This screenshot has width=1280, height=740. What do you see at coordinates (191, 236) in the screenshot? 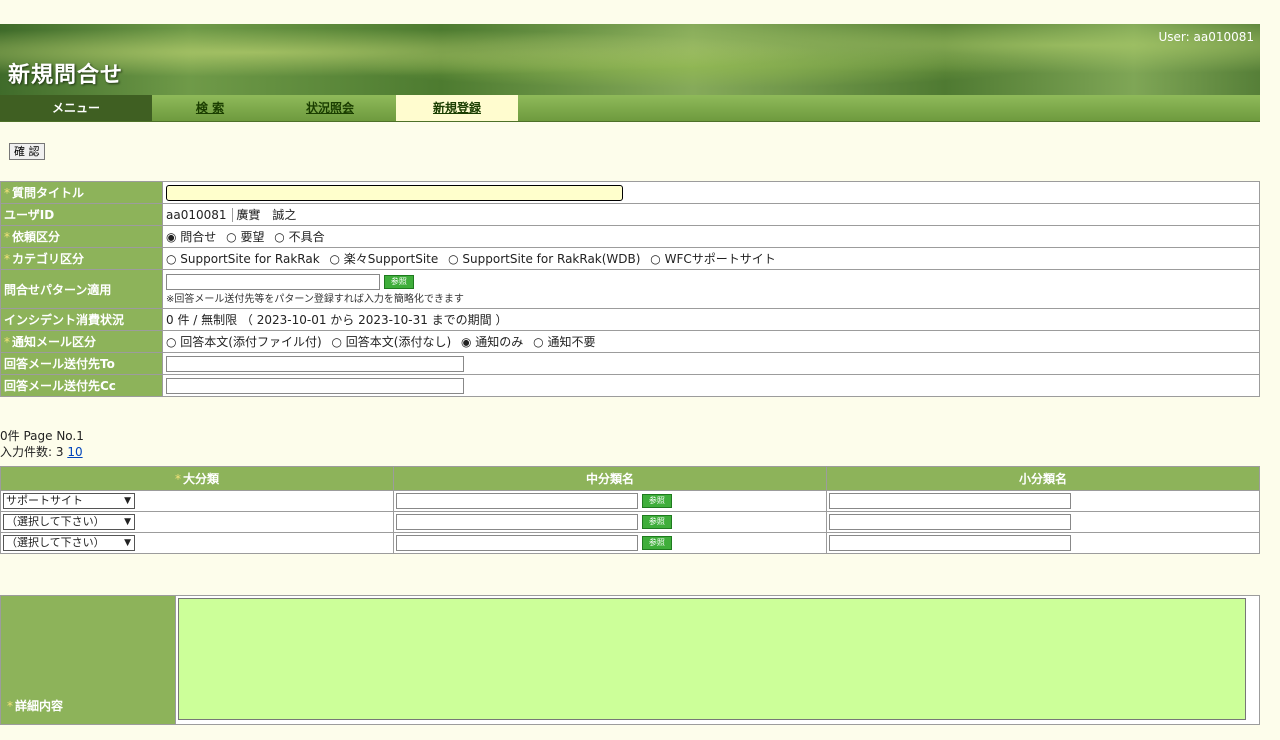
I see `request-radio-inquiry: ◉ 問合せ` at bounding box center [191, 236].